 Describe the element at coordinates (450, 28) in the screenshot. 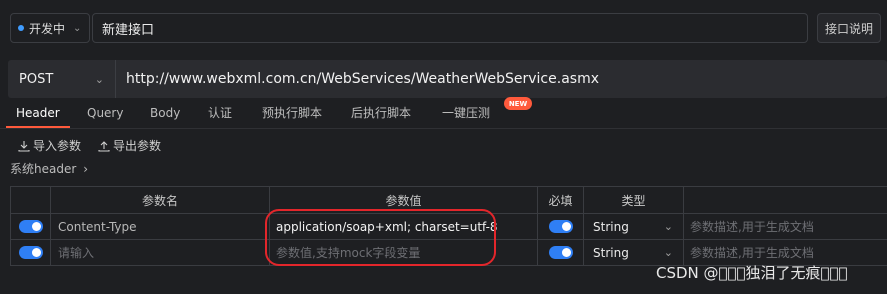

I see `api-name-input: 新建接口` at that location.